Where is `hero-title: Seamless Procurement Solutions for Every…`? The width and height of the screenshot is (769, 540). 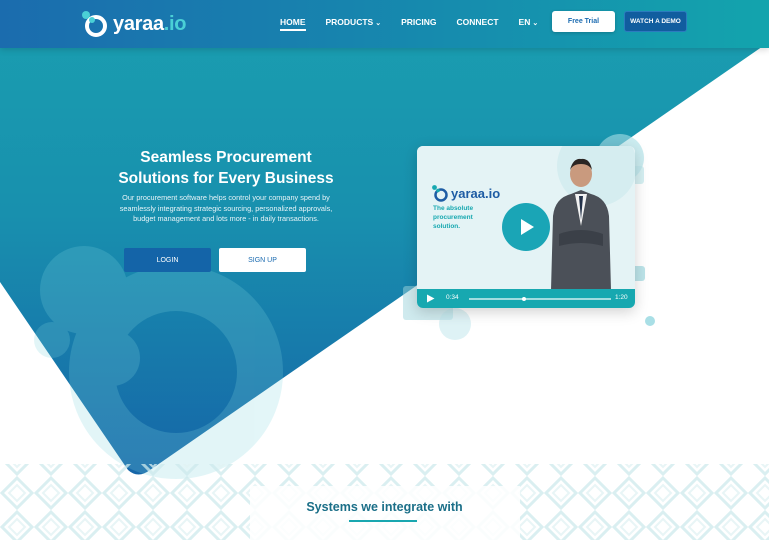
hero-title: Seamless Procurement Solutions for Every… is located at coordinates (226, 168).